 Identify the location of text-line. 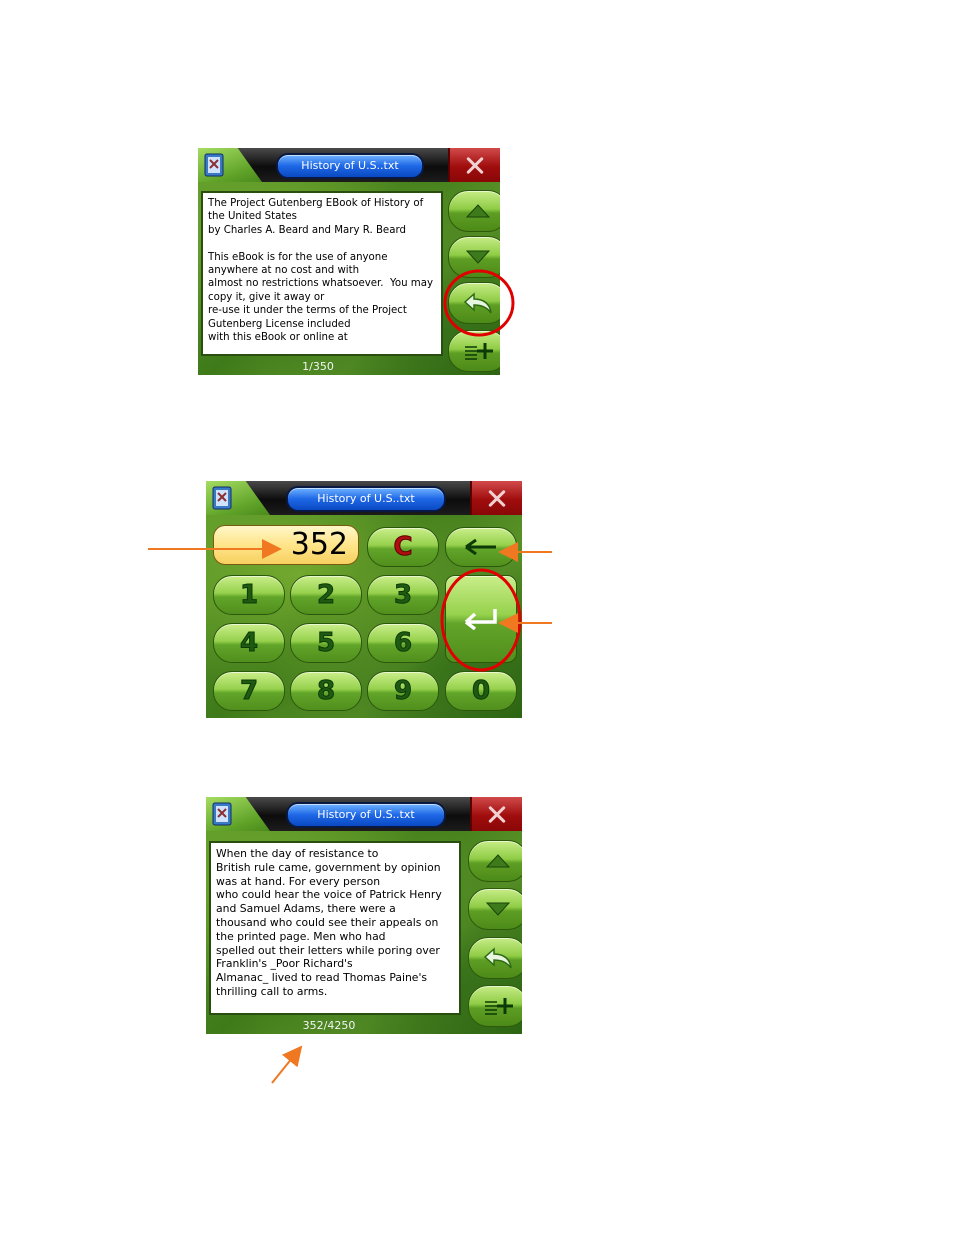
(322, 243).